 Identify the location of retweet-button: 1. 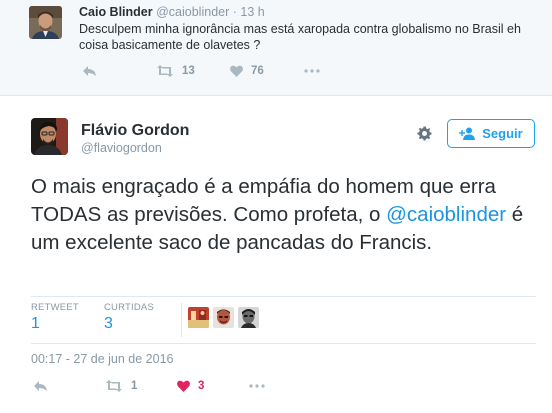
(141, 386).